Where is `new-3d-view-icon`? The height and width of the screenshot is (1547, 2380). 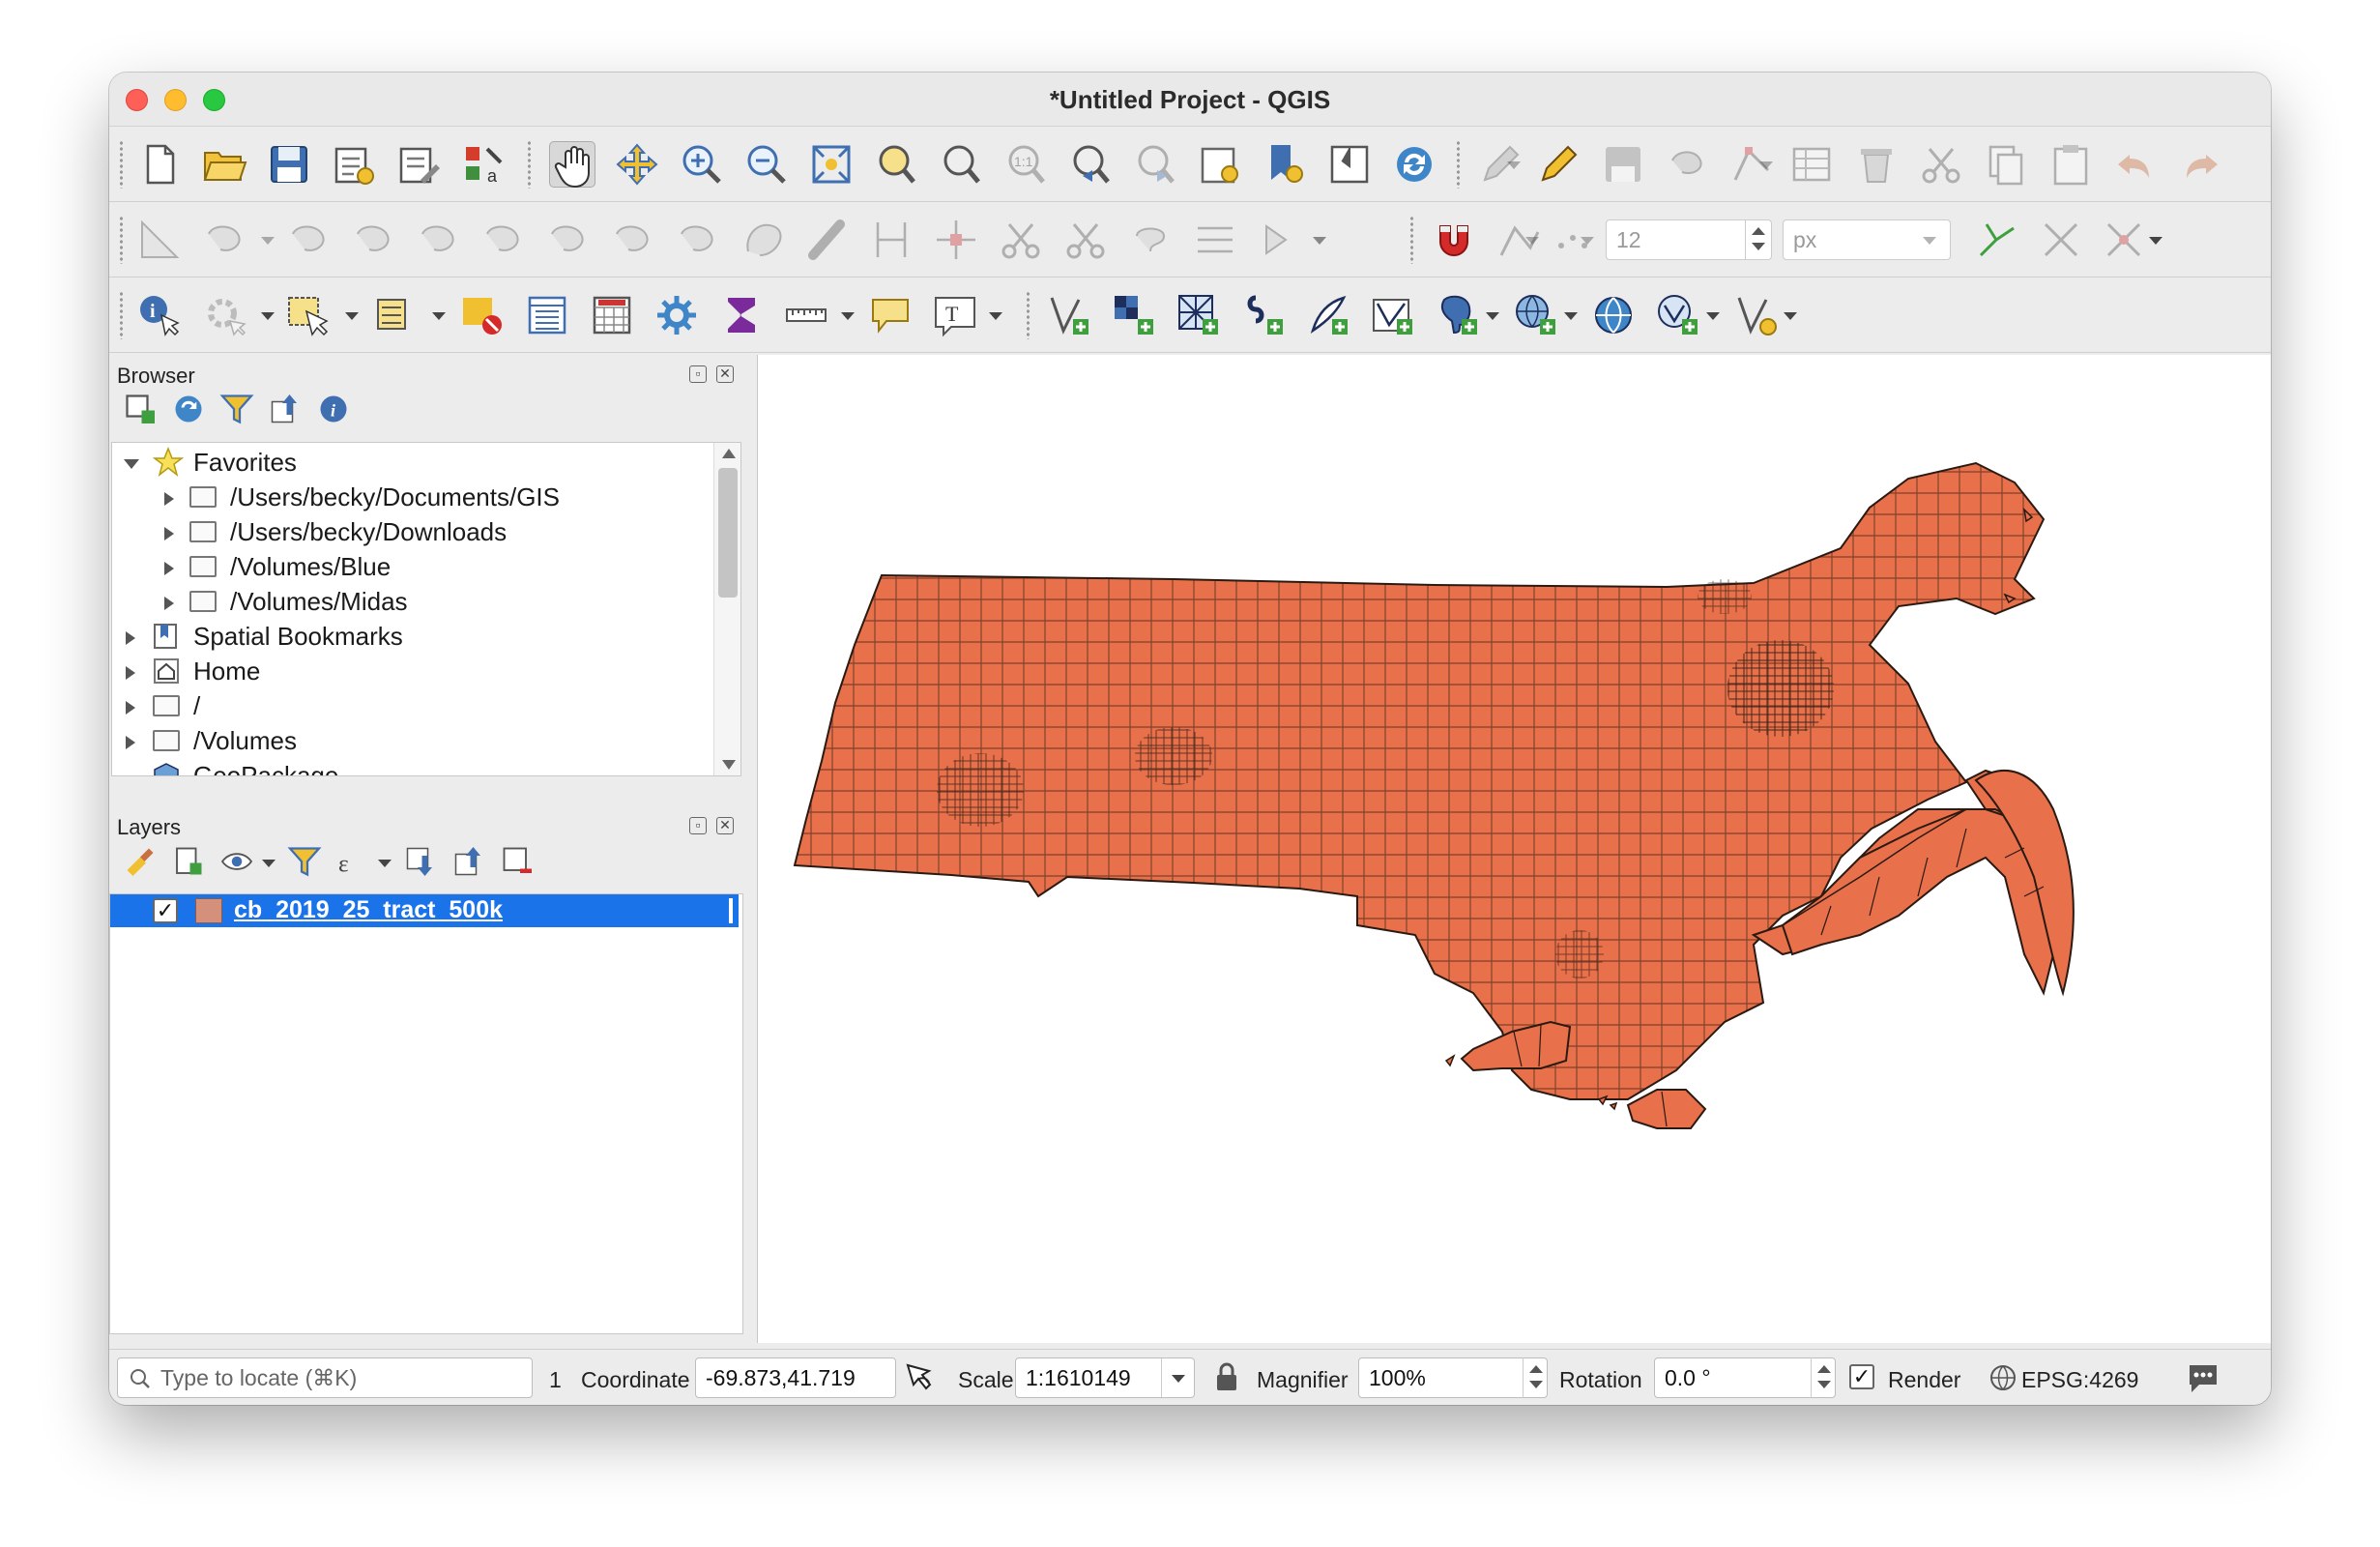
new-3d-view-icon is located at coordinates (1350, 165).